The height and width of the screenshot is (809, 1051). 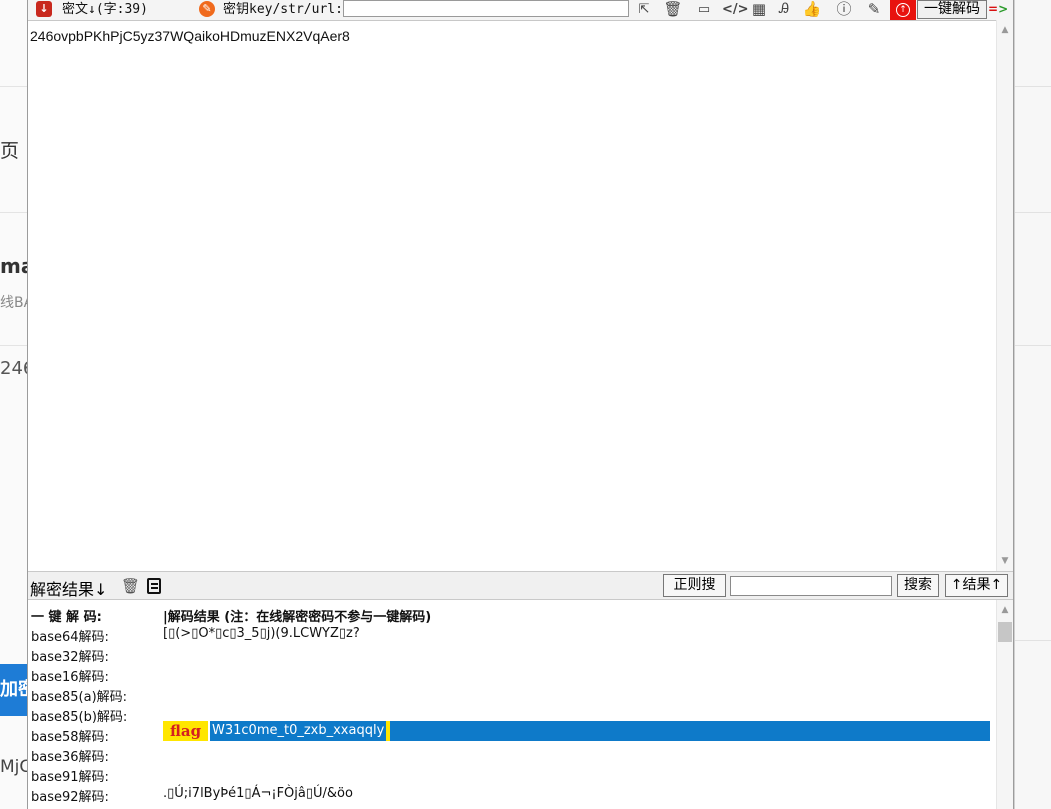 What do you see at coordinates (976, 585) in the screenshot?
I see `scroll-to-result-button: ↑结果↑` at bounding box center [976, 585].